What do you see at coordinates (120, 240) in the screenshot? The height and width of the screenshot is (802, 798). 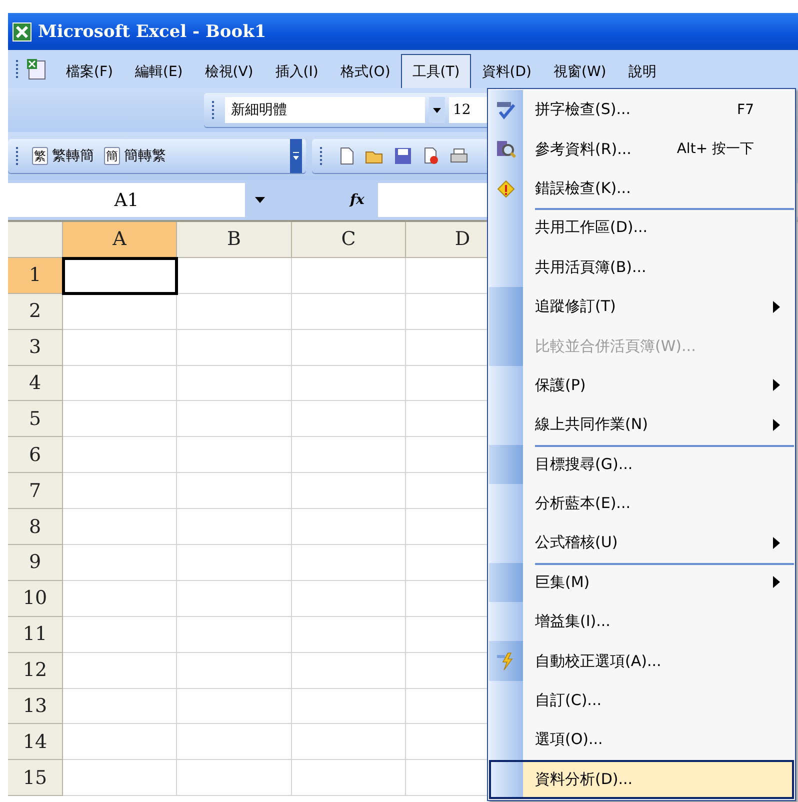 I see `column-header: A` at bounding box center [120, 240].